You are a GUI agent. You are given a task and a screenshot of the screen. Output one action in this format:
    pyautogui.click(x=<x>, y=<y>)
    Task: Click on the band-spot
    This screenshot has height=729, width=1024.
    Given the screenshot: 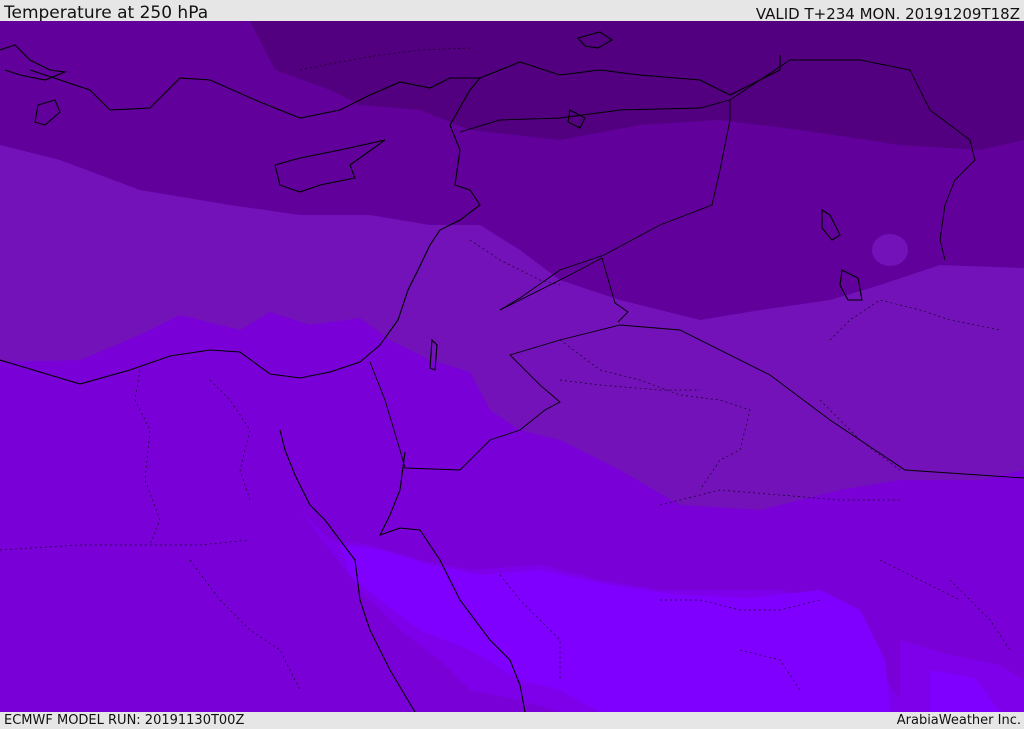 What is the action you would take?
    pyautogui.click(x=890, y=250)
    